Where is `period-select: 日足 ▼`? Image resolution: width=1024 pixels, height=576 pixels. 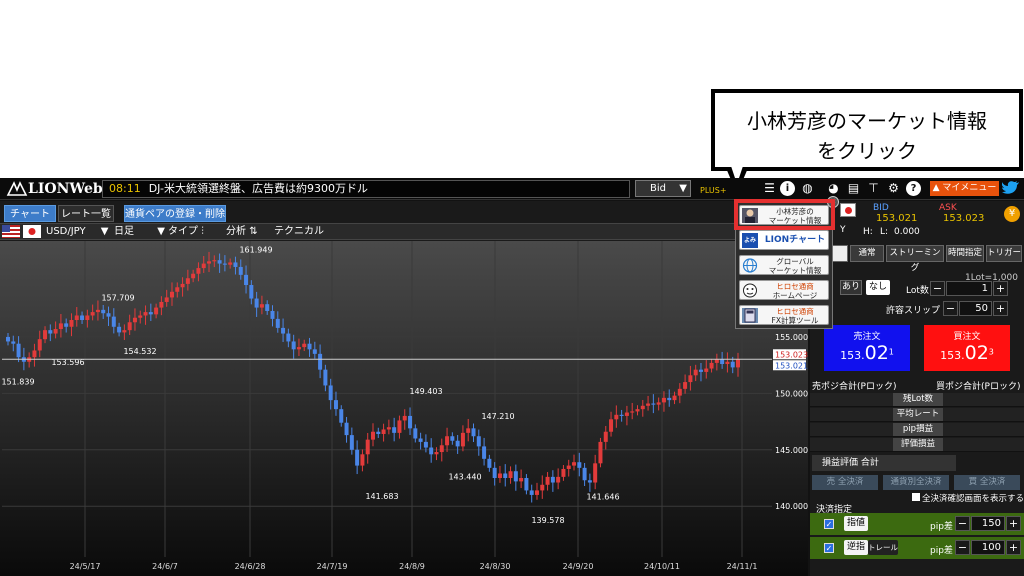
period-select: 日足 ▼ is located at coordinates (139, 231).